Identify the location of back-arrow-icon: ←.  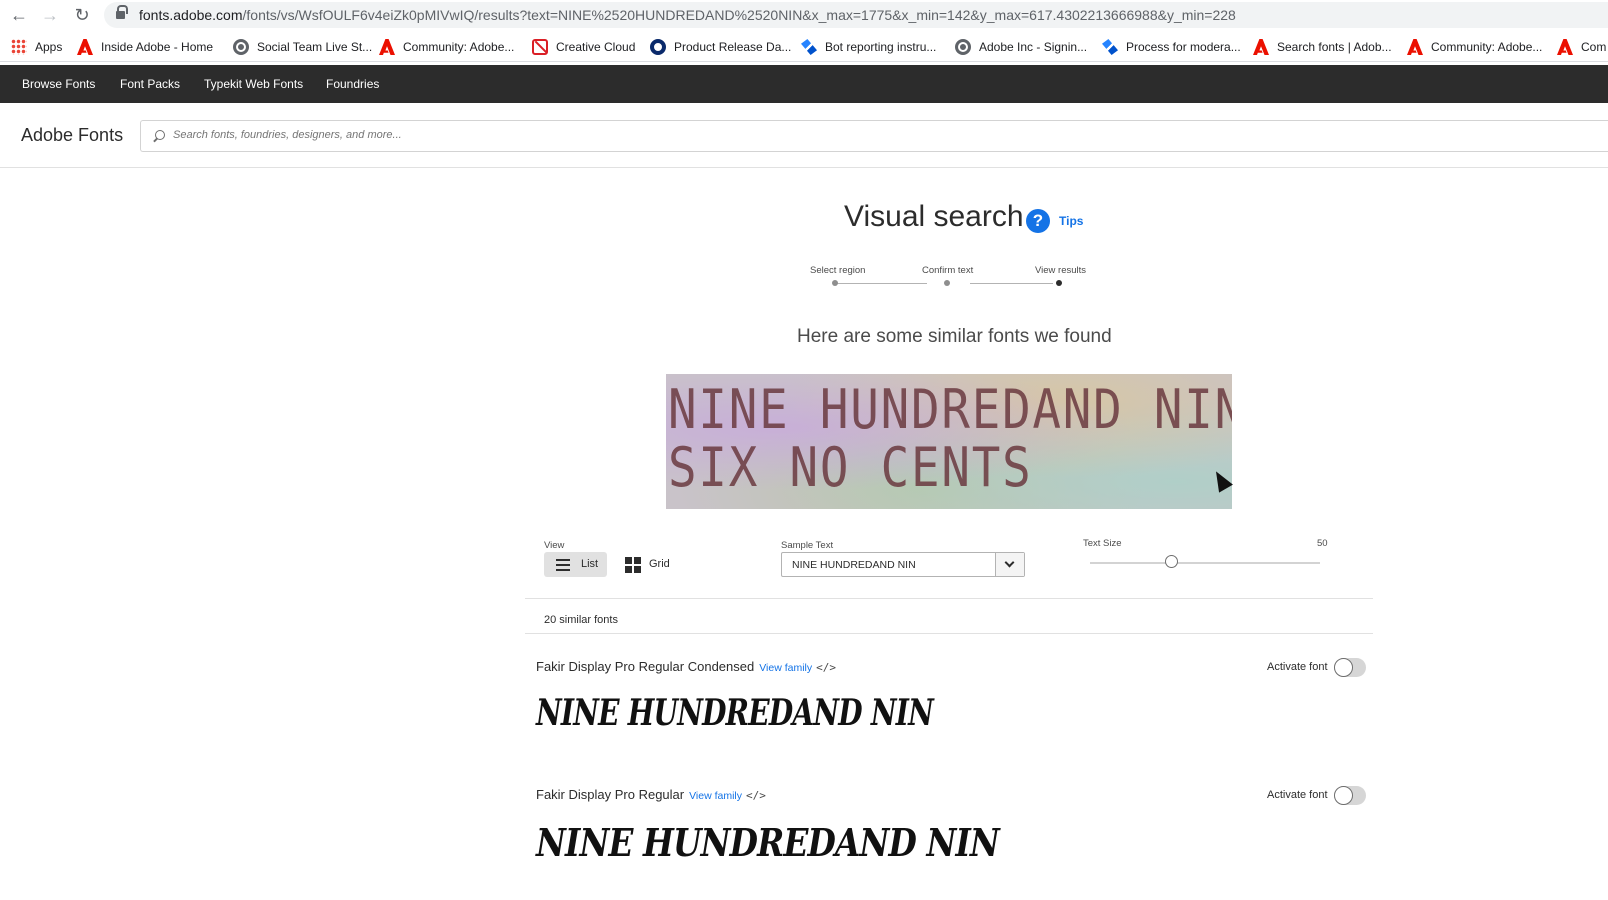
(19, 15).